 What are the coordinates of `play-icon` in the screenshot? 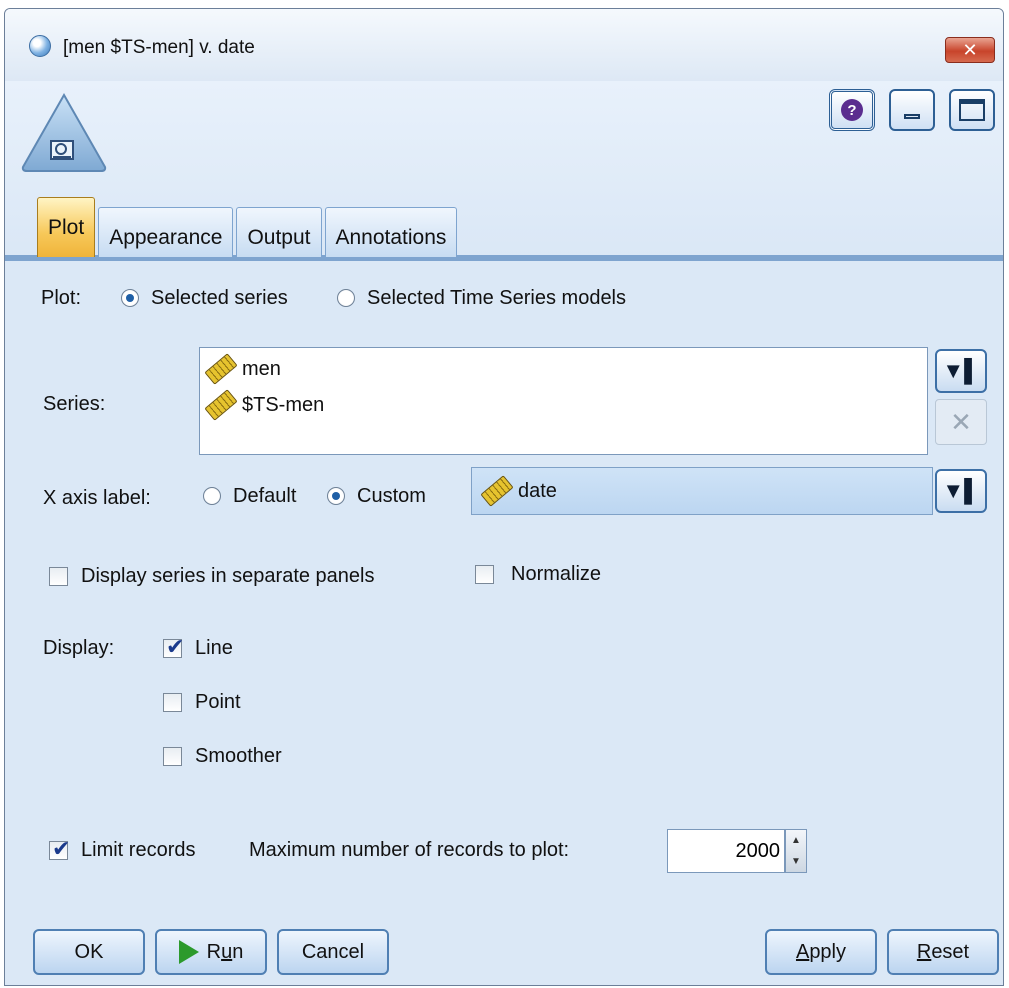 It's located at (188, 952).